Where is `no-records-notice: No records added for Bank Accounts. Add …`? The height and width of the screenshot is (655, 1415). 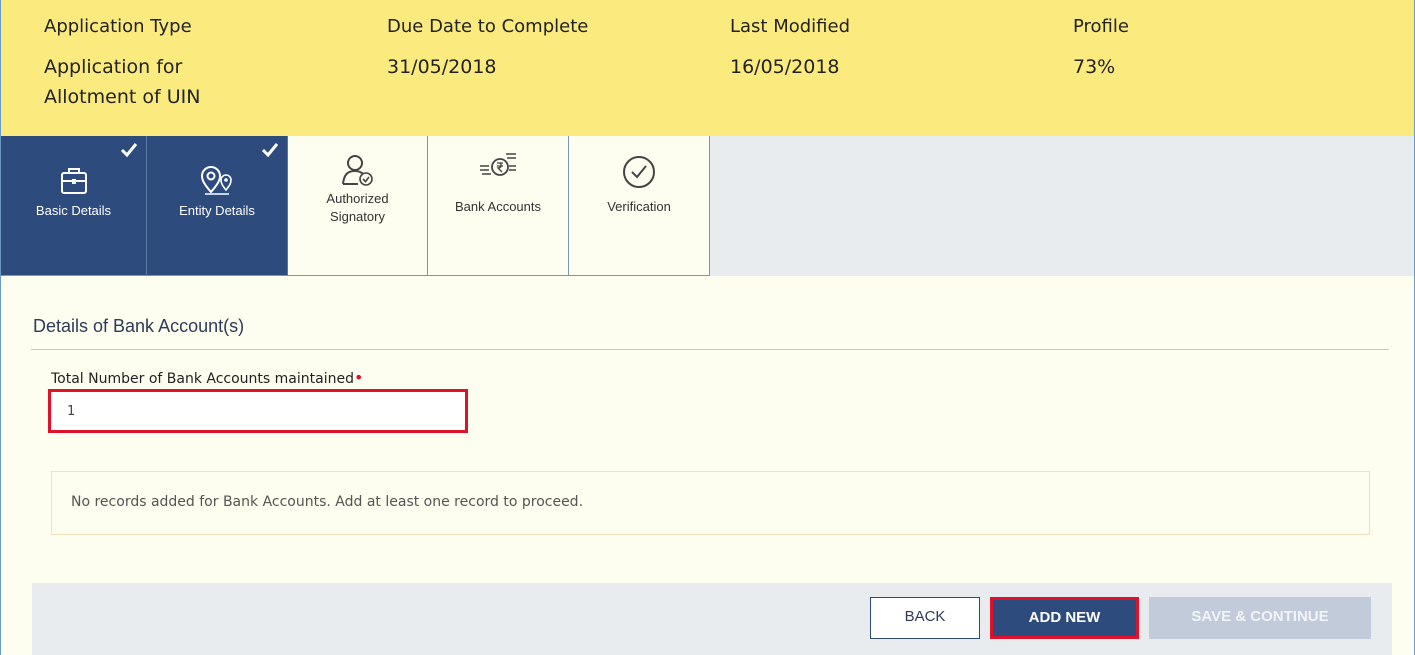
no-records-notice: No records added for Bank Accounts. Add … is located at coordinates (710, 503).